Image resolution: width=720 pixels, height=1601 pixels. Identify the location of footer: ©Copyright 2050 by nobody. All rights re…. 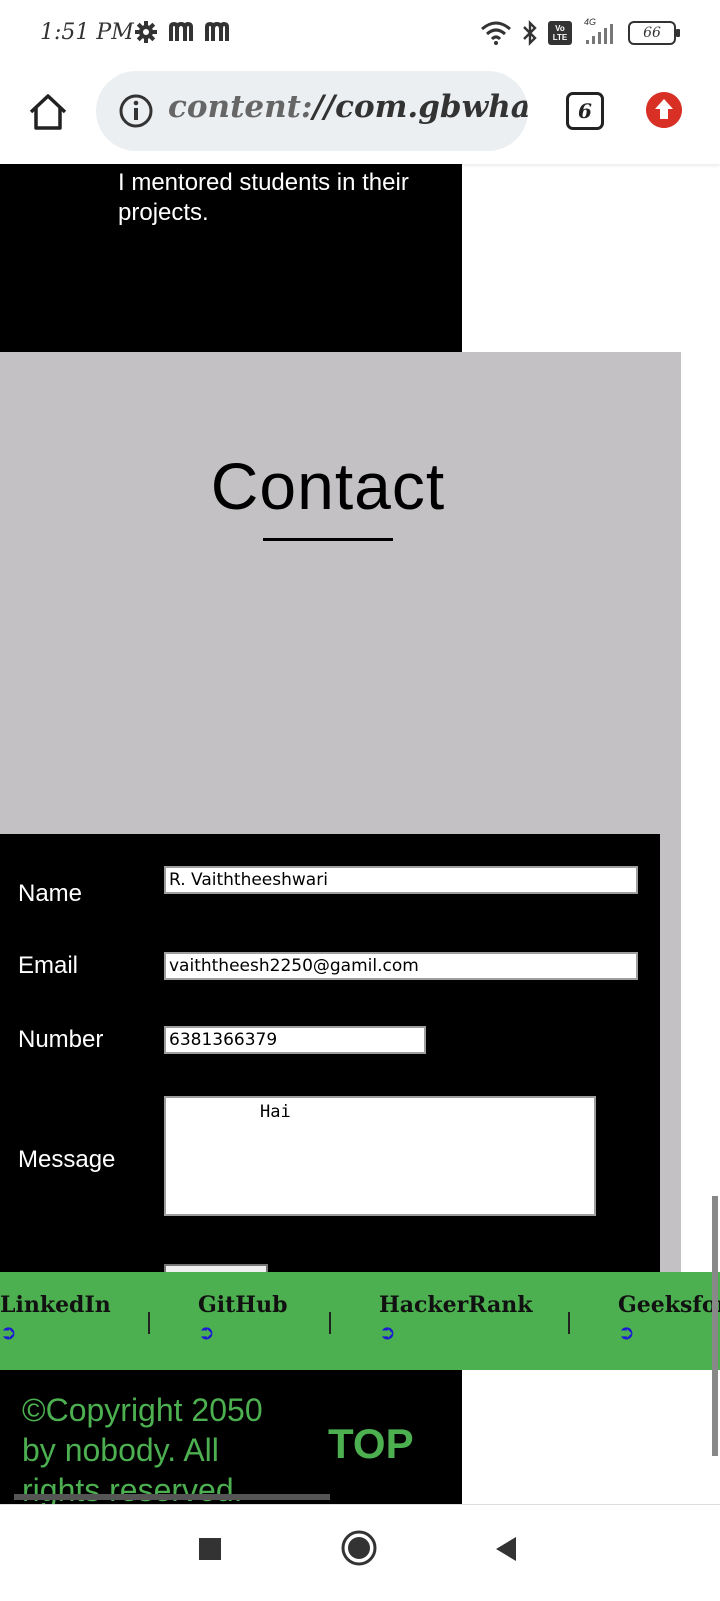
(231, 1437).